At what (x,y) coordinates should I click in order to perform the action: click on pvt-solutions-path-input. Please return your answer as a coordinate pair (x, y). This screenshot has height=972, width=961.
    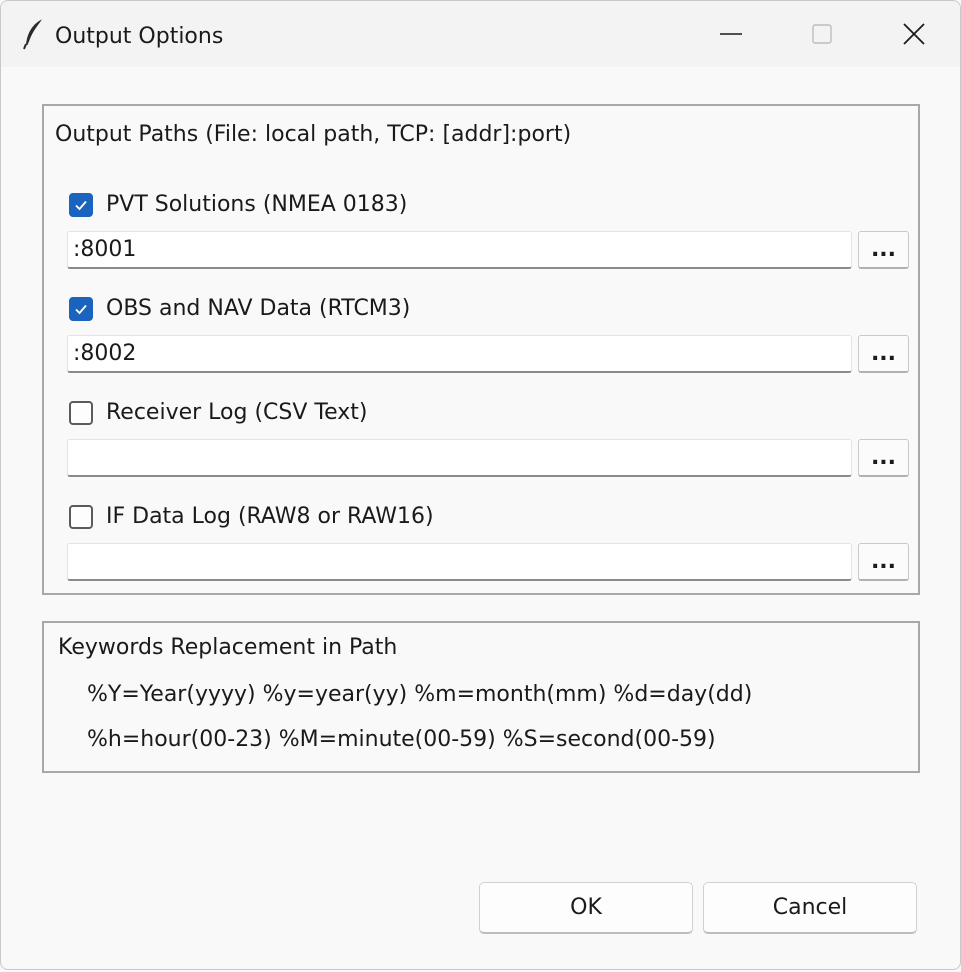
    Looking at the image, I should click on (459, 250).